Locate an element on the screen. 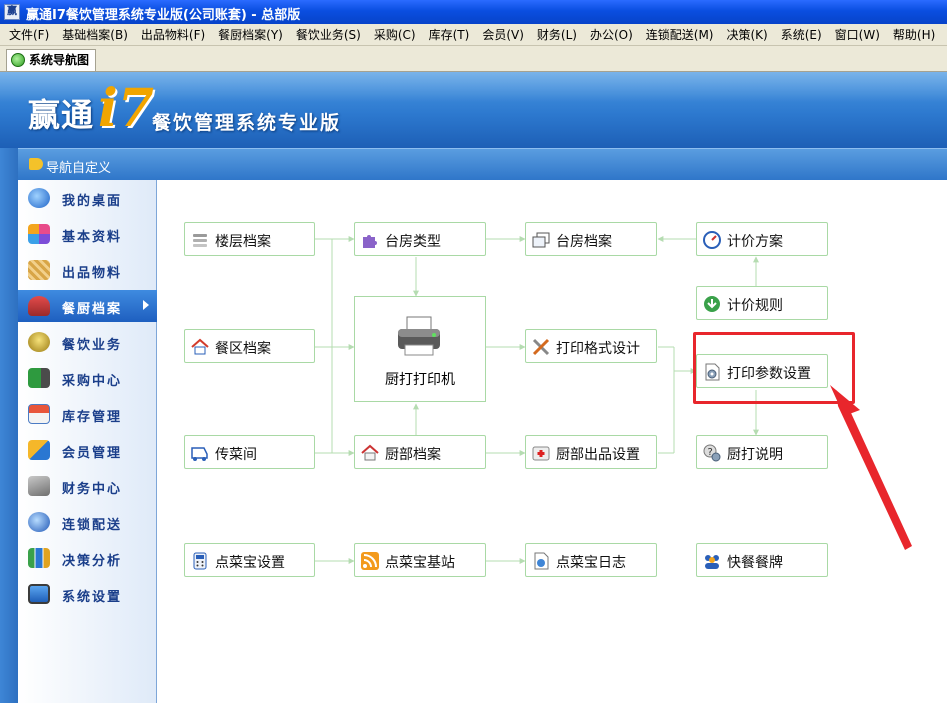  menu-output-materials: 出品物料(F) is located at coordinates (170, 34).